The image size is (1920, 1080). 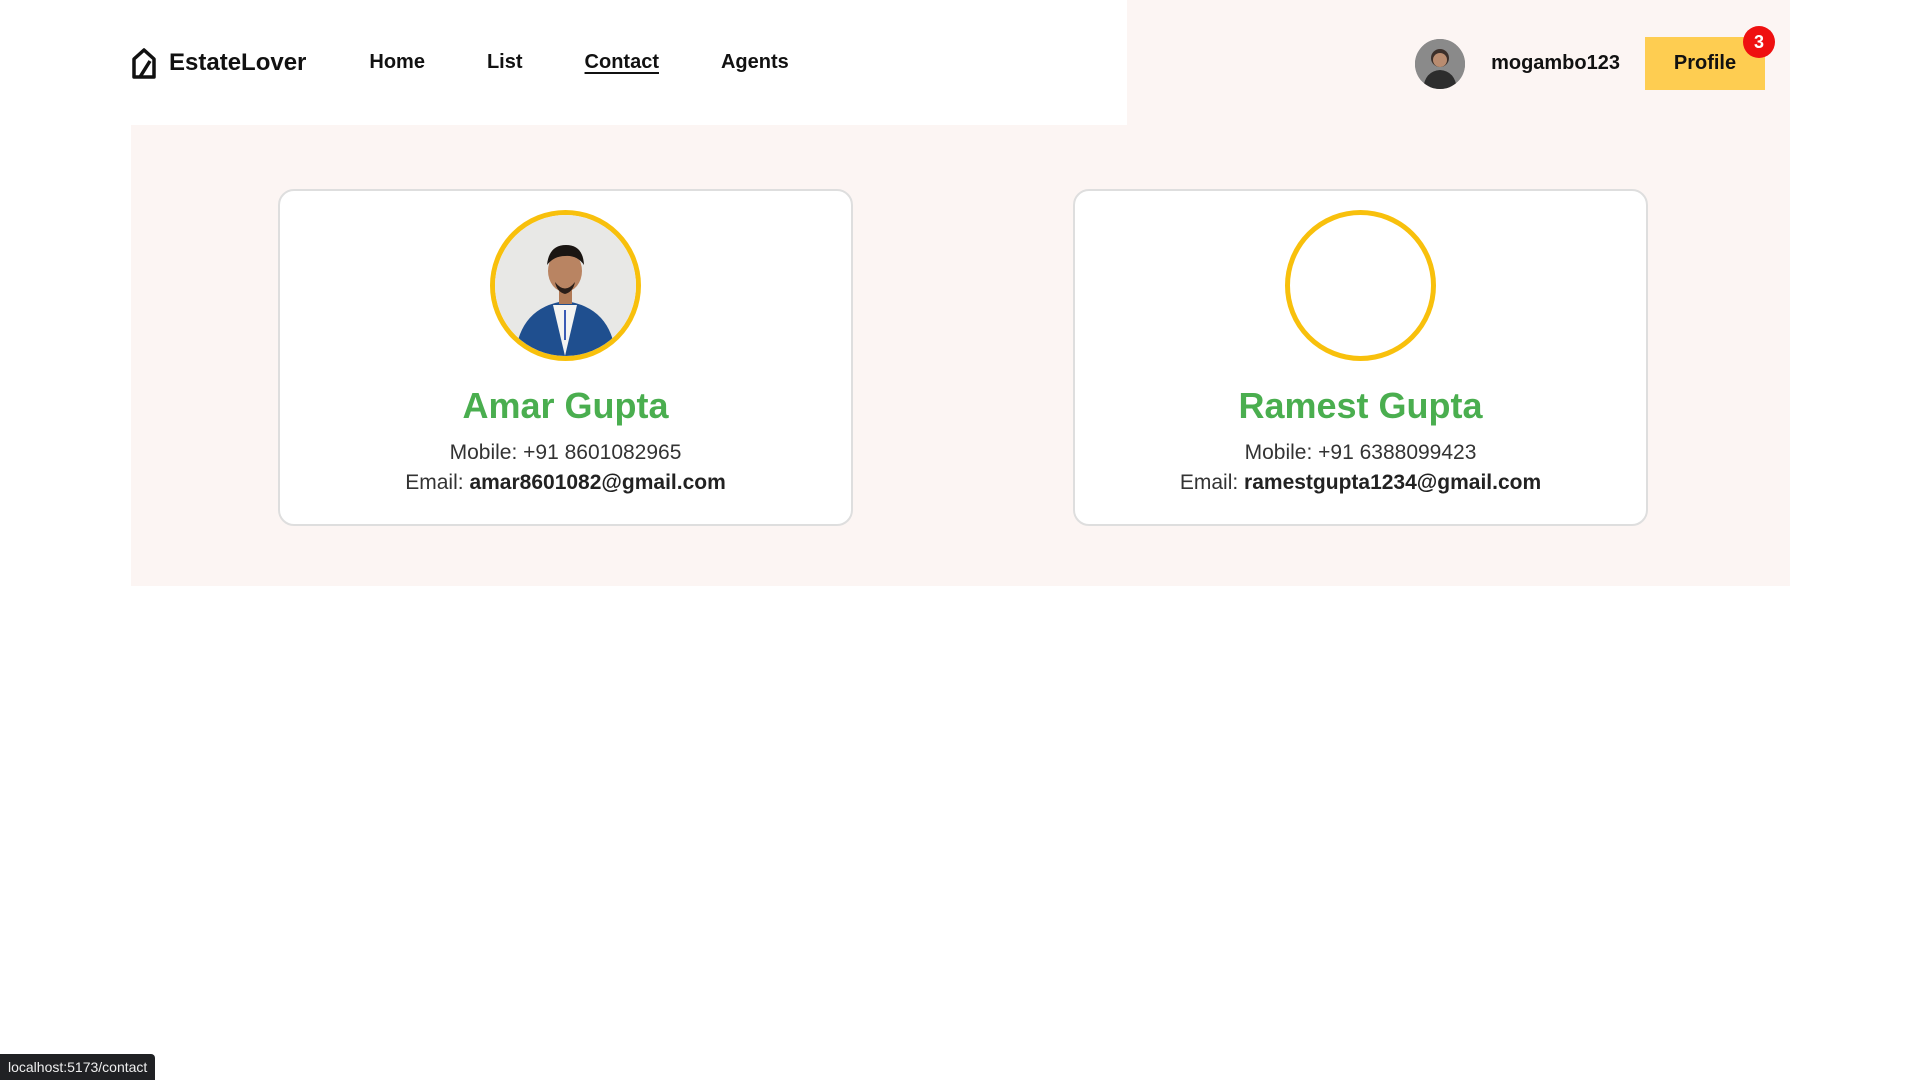 I want to click on notification-badge: 3, so click(x=1759, y=42).